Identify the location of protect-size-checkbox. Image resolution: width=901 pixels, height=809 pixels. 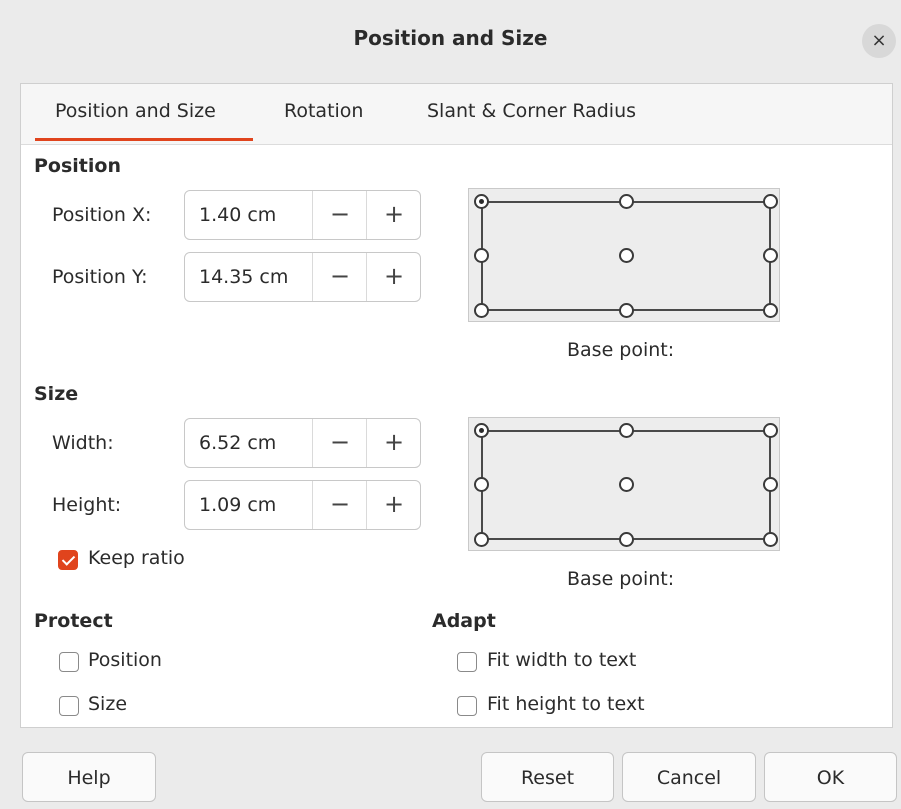
(69, 706).